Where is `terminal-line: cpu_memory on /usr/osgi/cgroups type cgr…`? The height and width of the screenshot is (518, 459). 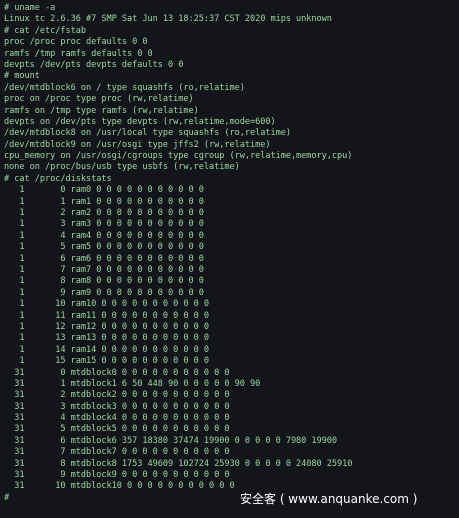
terminal-line: cpu_memory on /usr/osgi/cgroups type cgr… is located at coordinates (178, 156).